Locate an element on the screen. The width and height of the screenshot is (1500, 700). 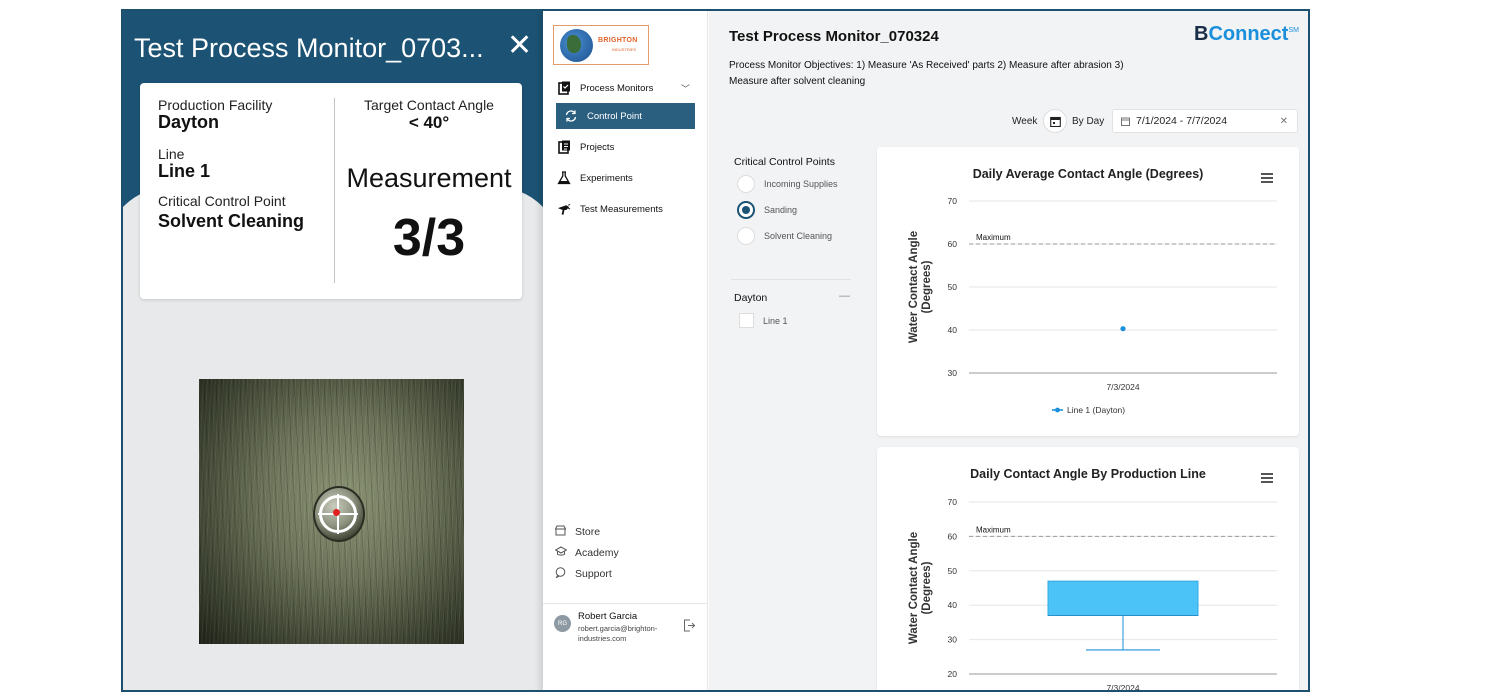
y-tick-label: 20 is located at coordinates (953, 674).